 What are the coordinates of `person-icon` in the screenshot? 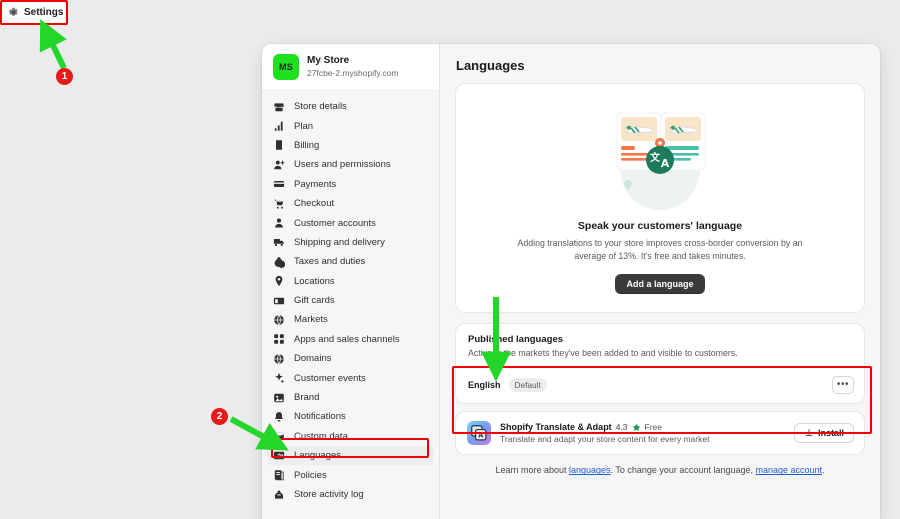 It's located at (279, 223).